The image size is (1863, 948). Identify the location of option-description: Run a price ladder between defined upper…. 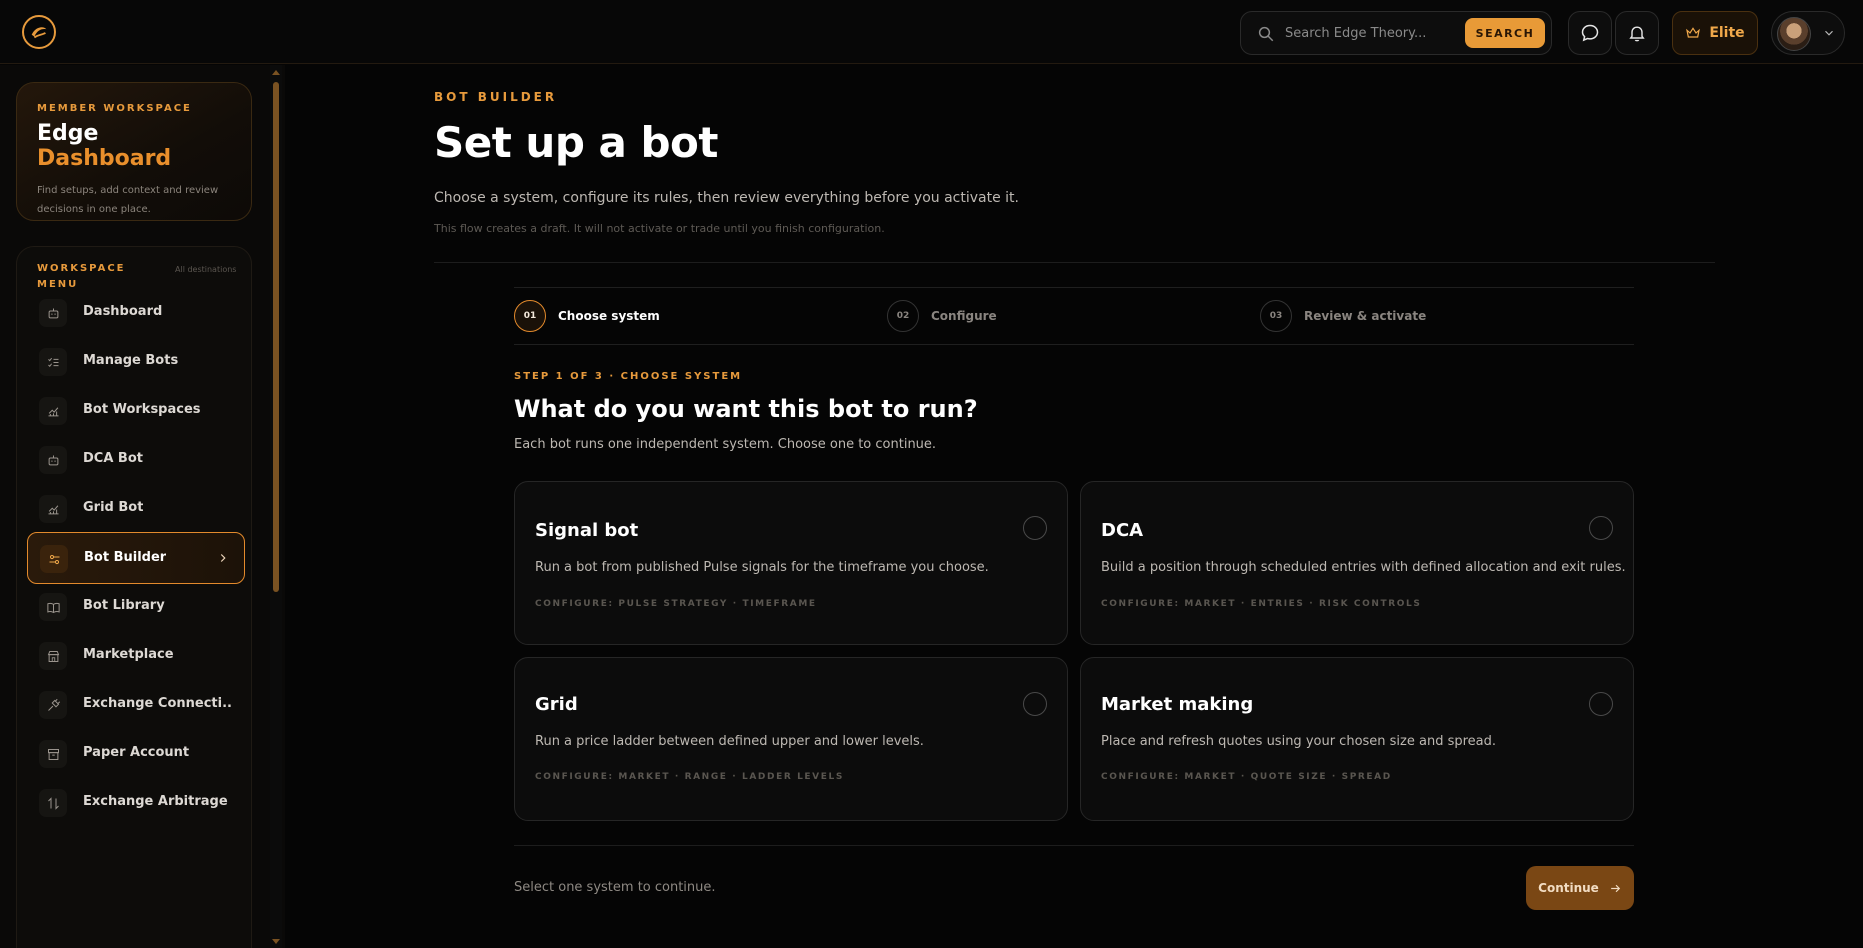
(729, 741).